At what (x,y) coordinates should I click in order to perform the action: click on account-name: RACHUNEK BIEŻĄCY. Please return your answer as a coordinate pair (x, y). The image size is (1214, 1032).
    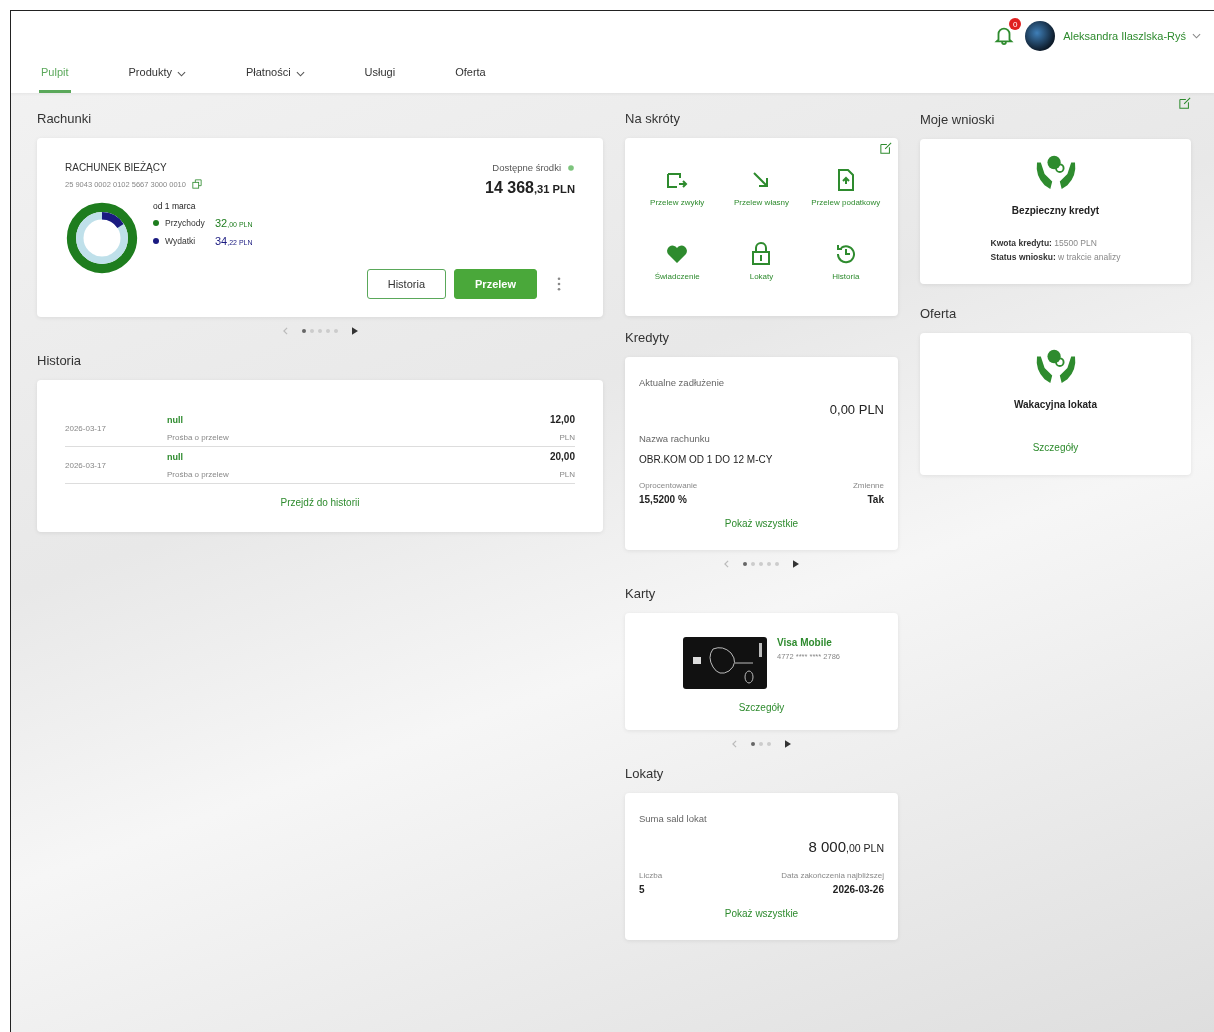
    Looking at the image, I should click on (116, 167).